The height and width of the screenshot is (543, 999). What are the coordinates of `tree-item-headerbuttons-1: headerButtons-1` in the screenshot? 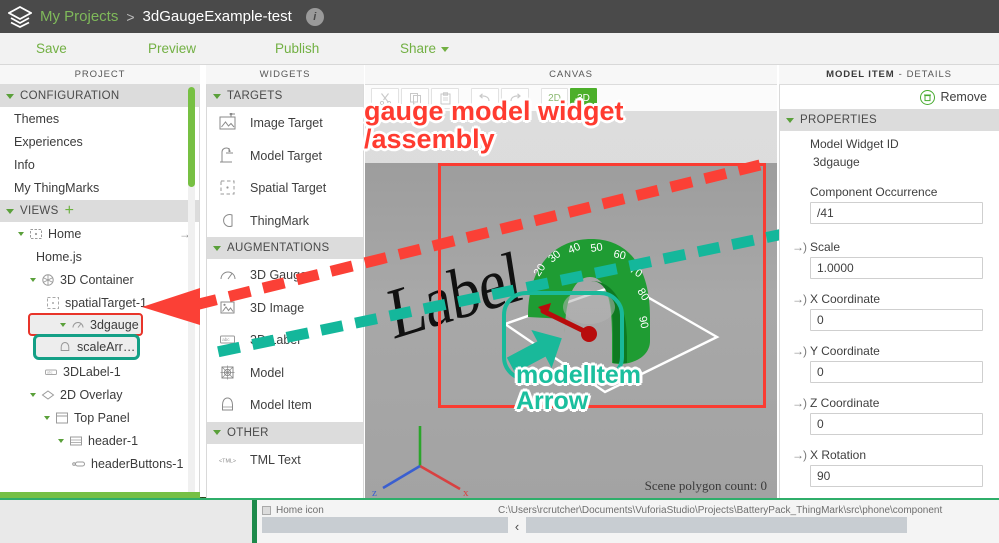 It's located at (99, 463).